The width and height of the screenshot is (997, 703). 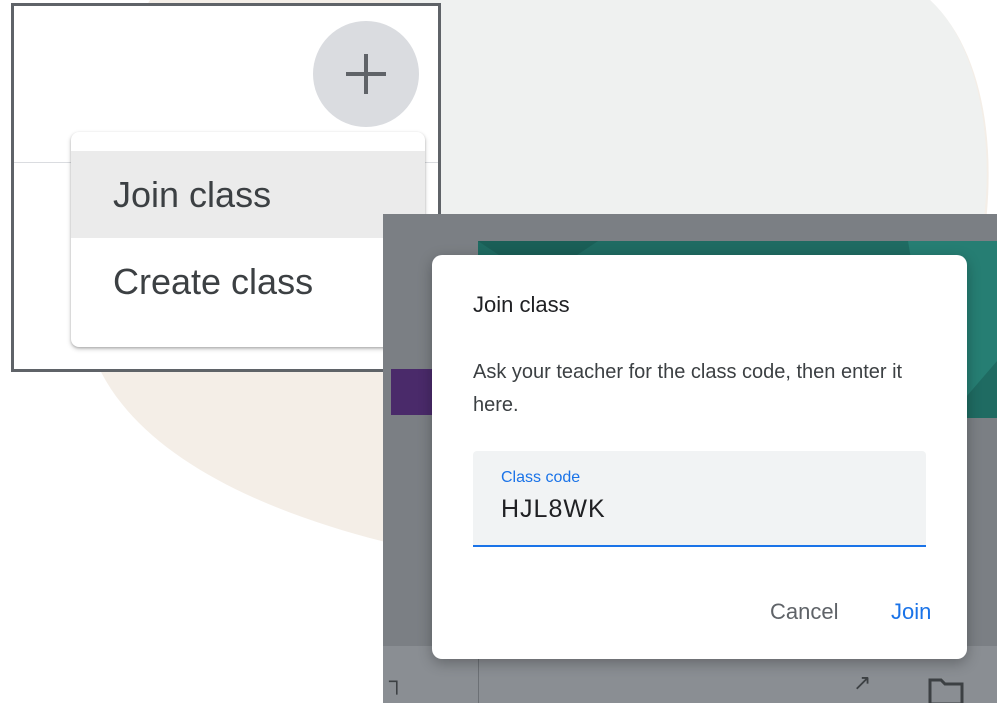 What do you see at coordinates (804, 612) in the screenshot?
I see `cancel-button: Cancel` at bounding box center [804, 612].